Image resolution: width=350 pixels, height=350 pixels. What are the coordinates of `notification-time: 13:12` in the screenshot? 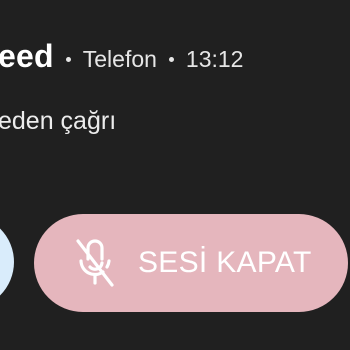 It's located at (214, 59).